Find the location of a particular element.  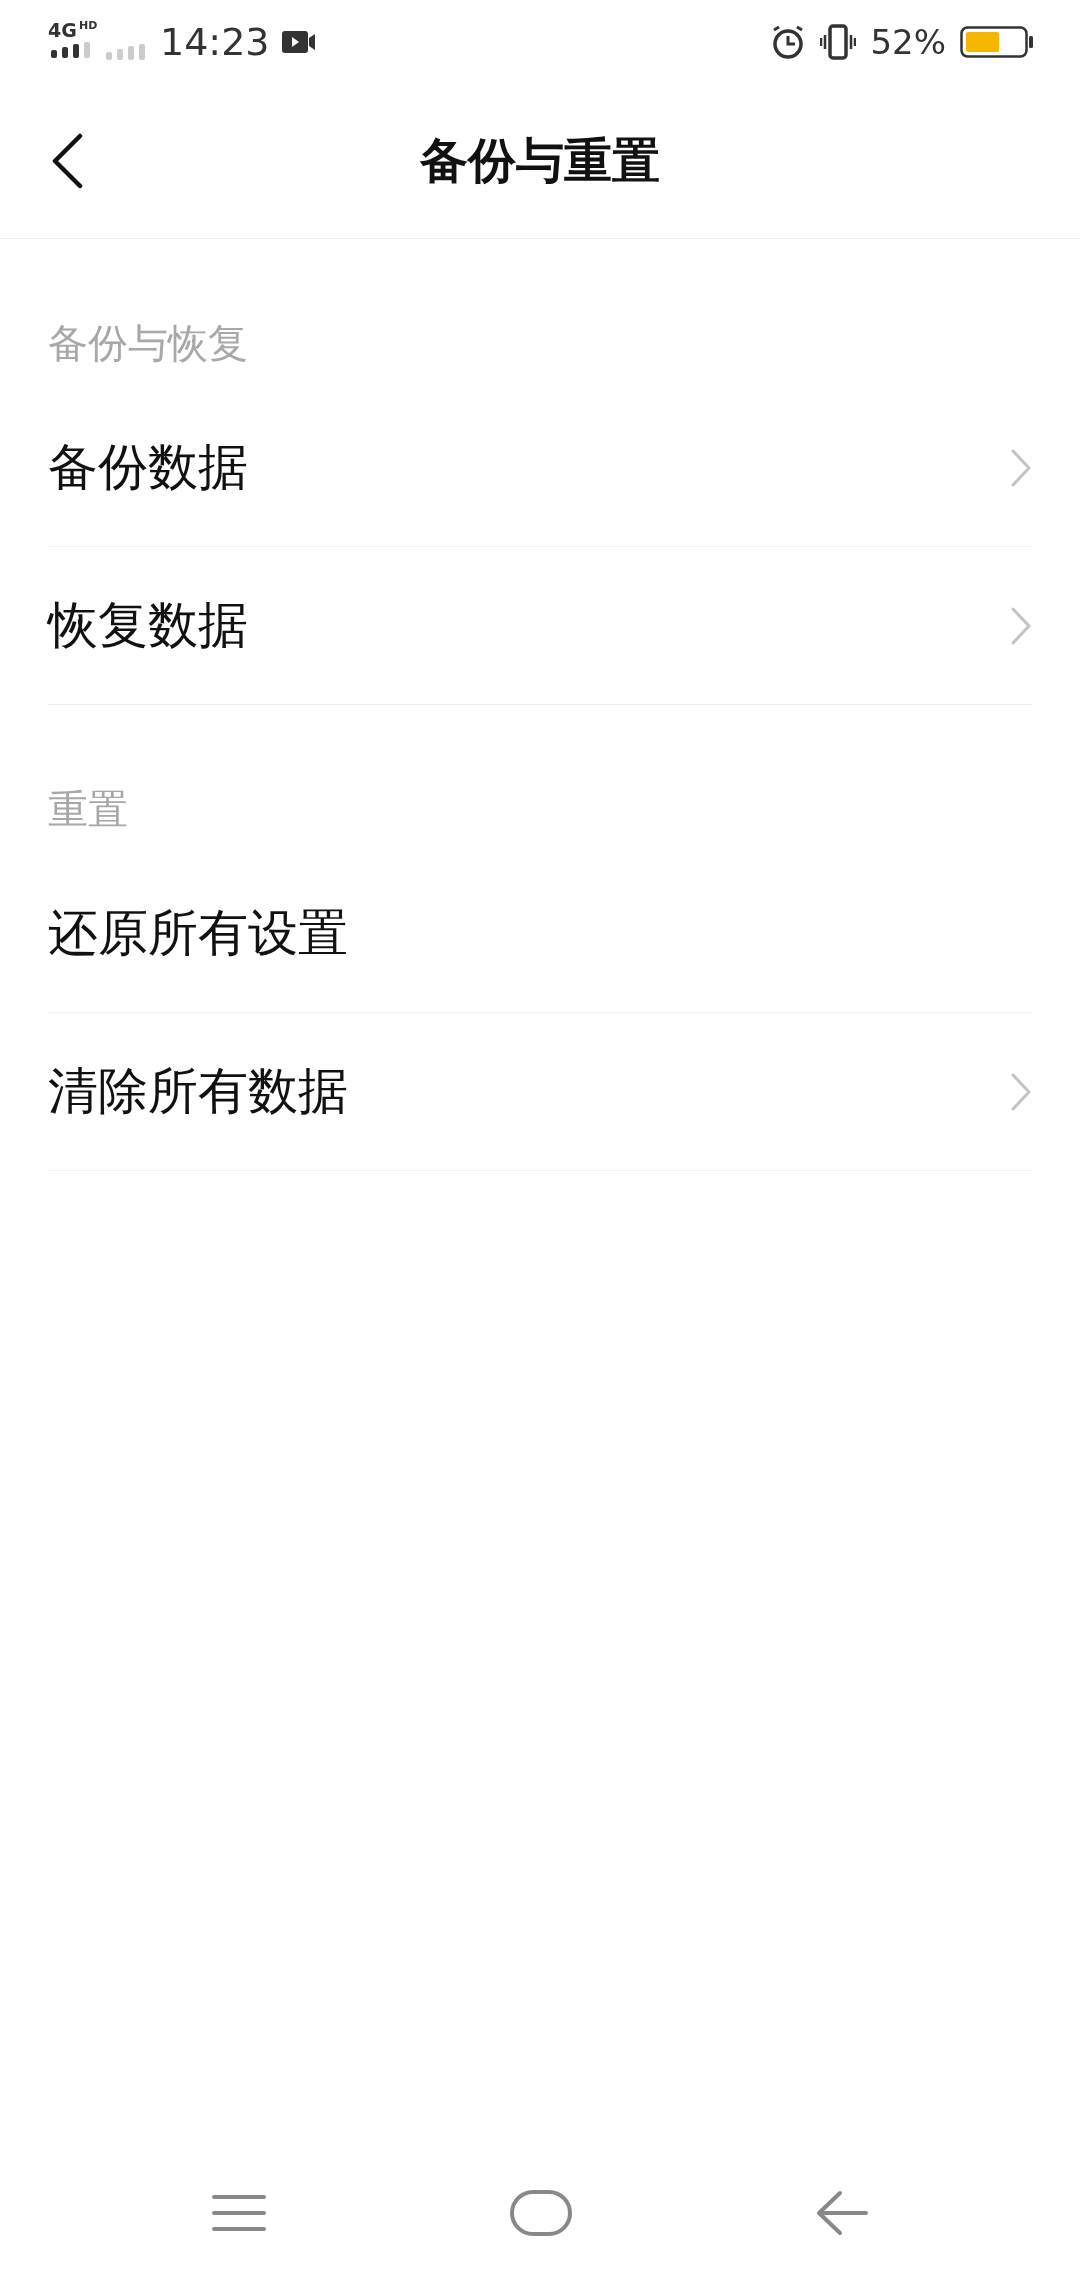

settings-row: 备份数据 is located at coordinates (540, 468).